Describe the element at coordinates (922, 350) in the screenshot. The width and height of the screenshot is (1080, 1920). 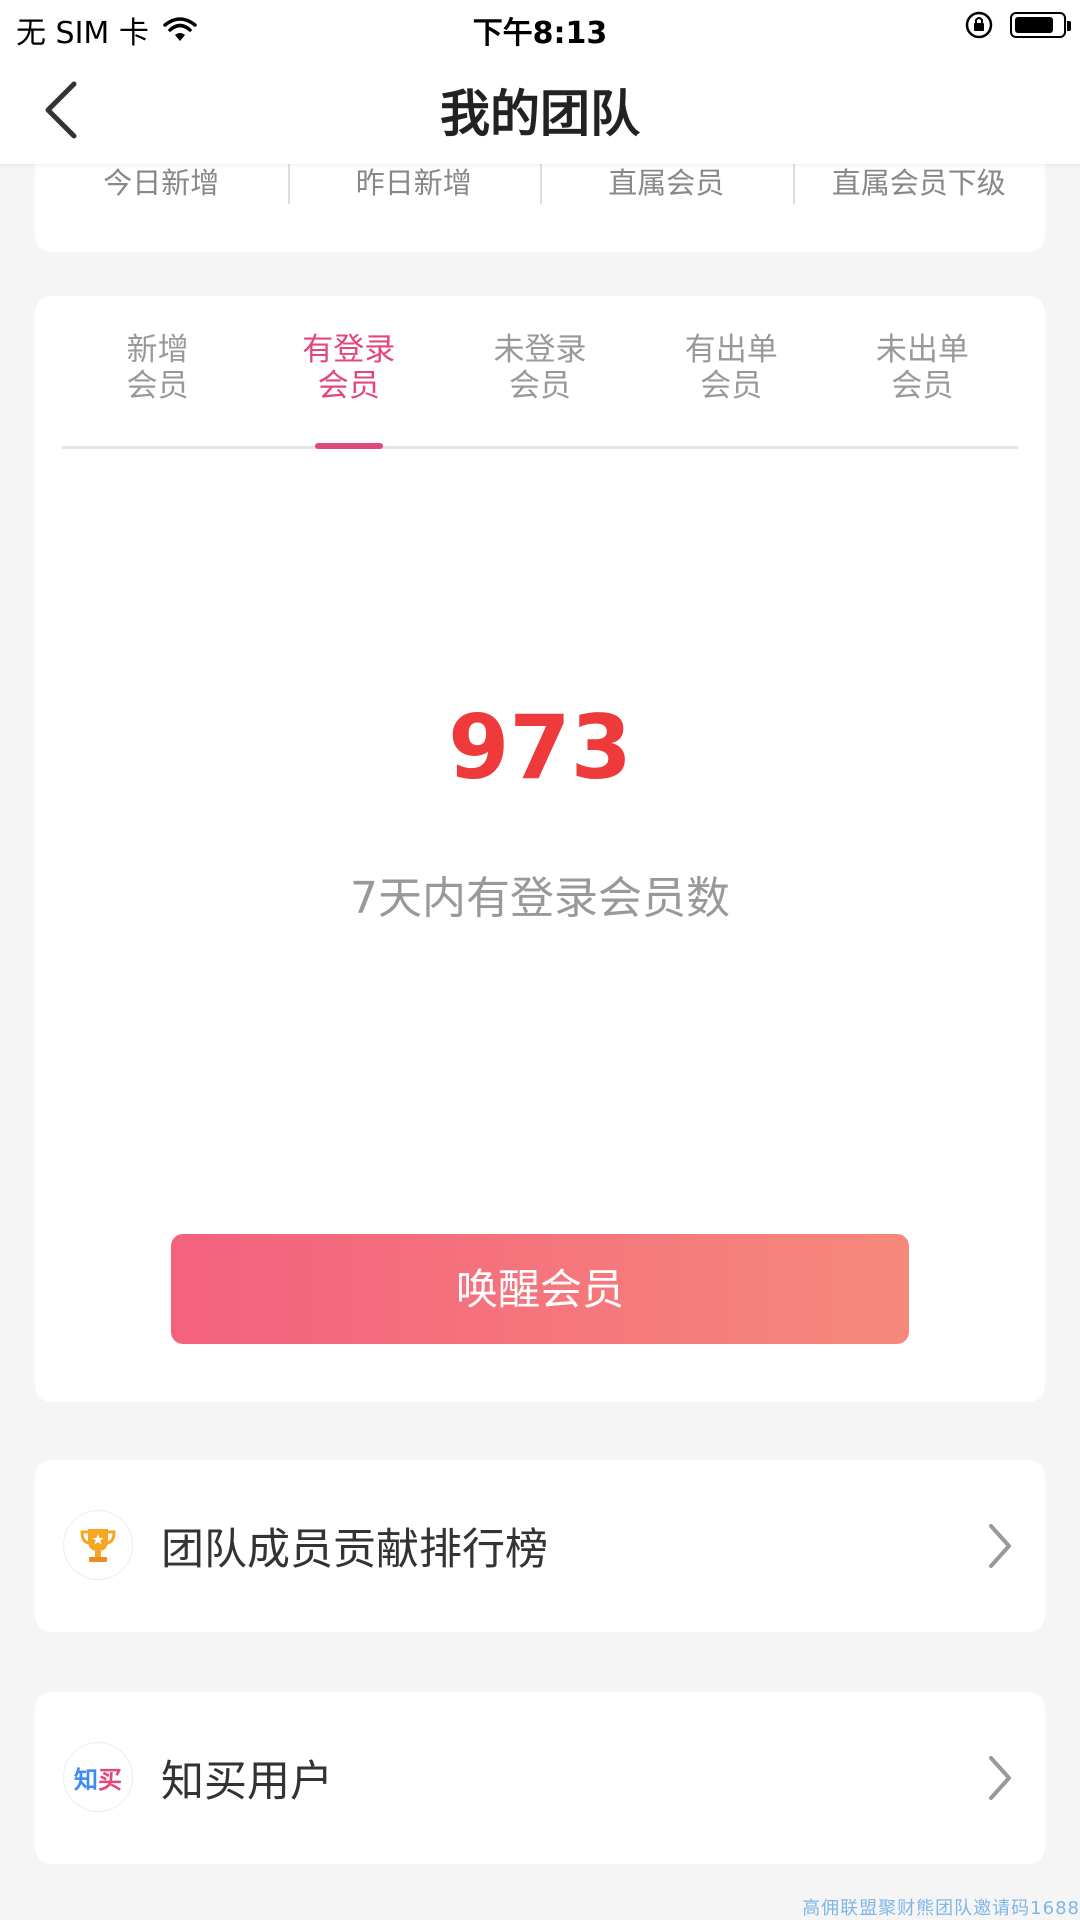
I see `tab-label-line1: 未出单` at that location.